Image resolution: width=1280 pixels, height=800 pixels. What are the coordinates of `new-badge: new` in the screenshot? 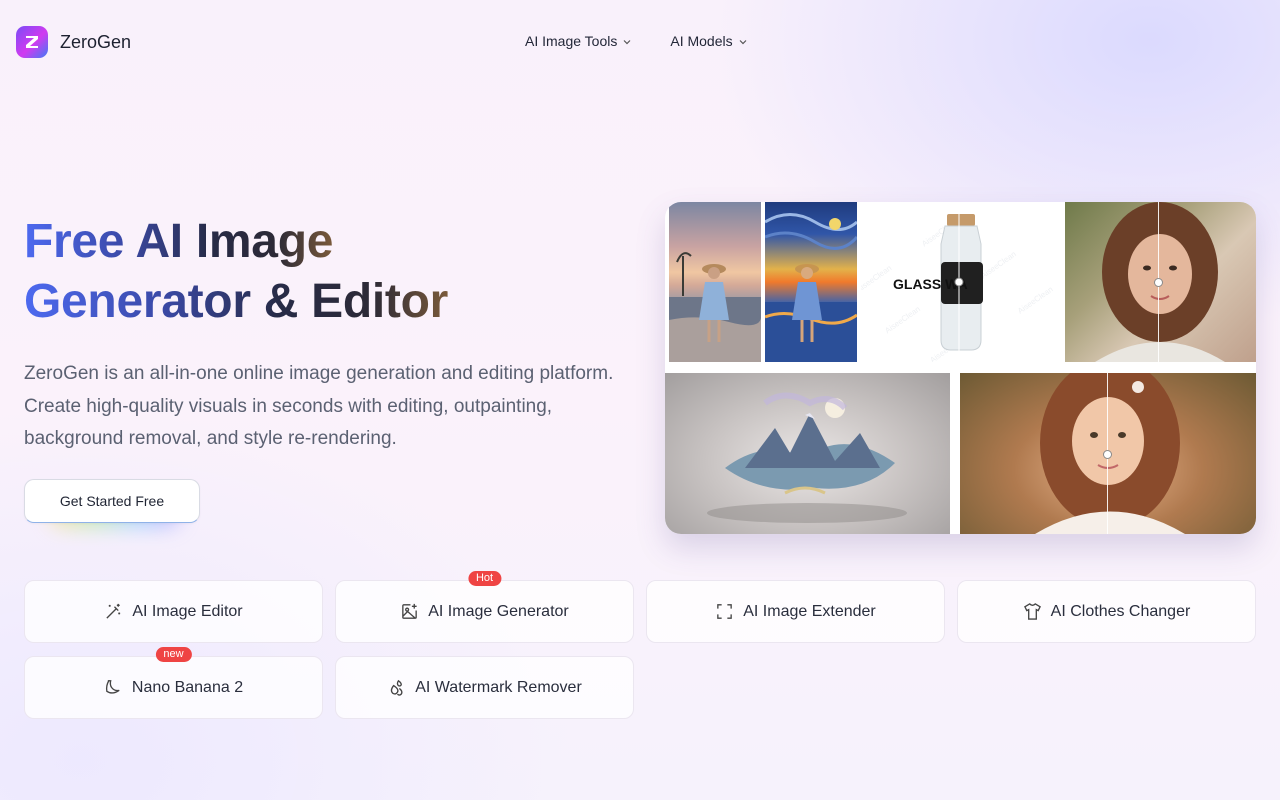 It's located at (173, 654).